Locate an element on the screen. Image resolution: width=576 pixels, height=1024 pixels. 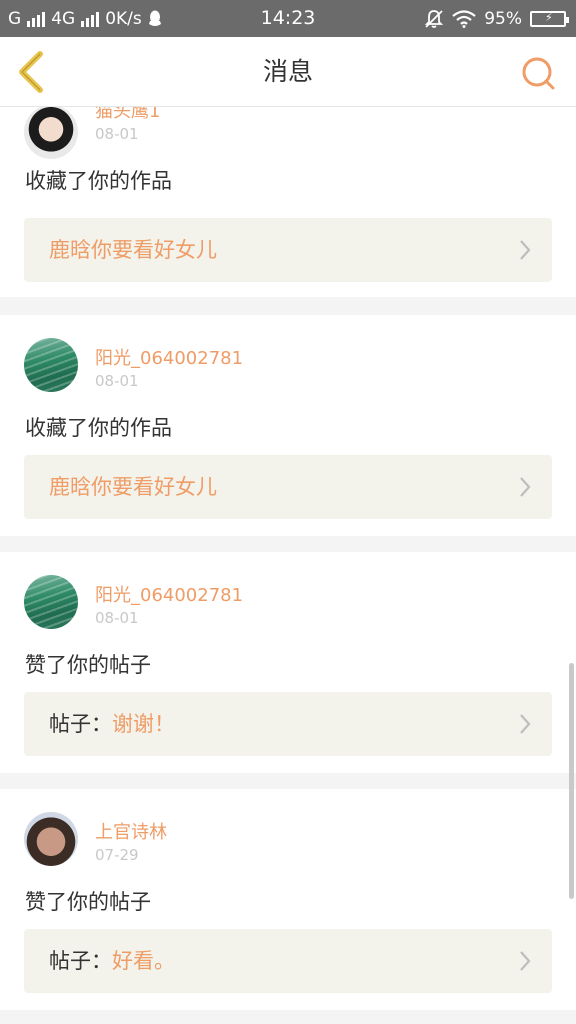
search-icon is located at coordinates (538, 73).